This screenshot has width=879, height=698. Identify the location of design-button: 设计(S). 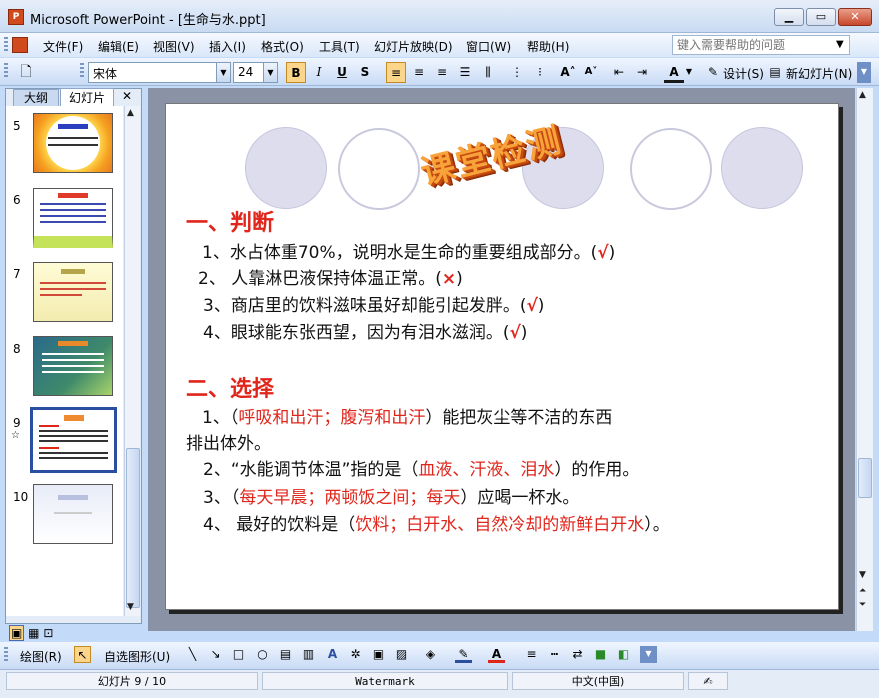
(743, 73).